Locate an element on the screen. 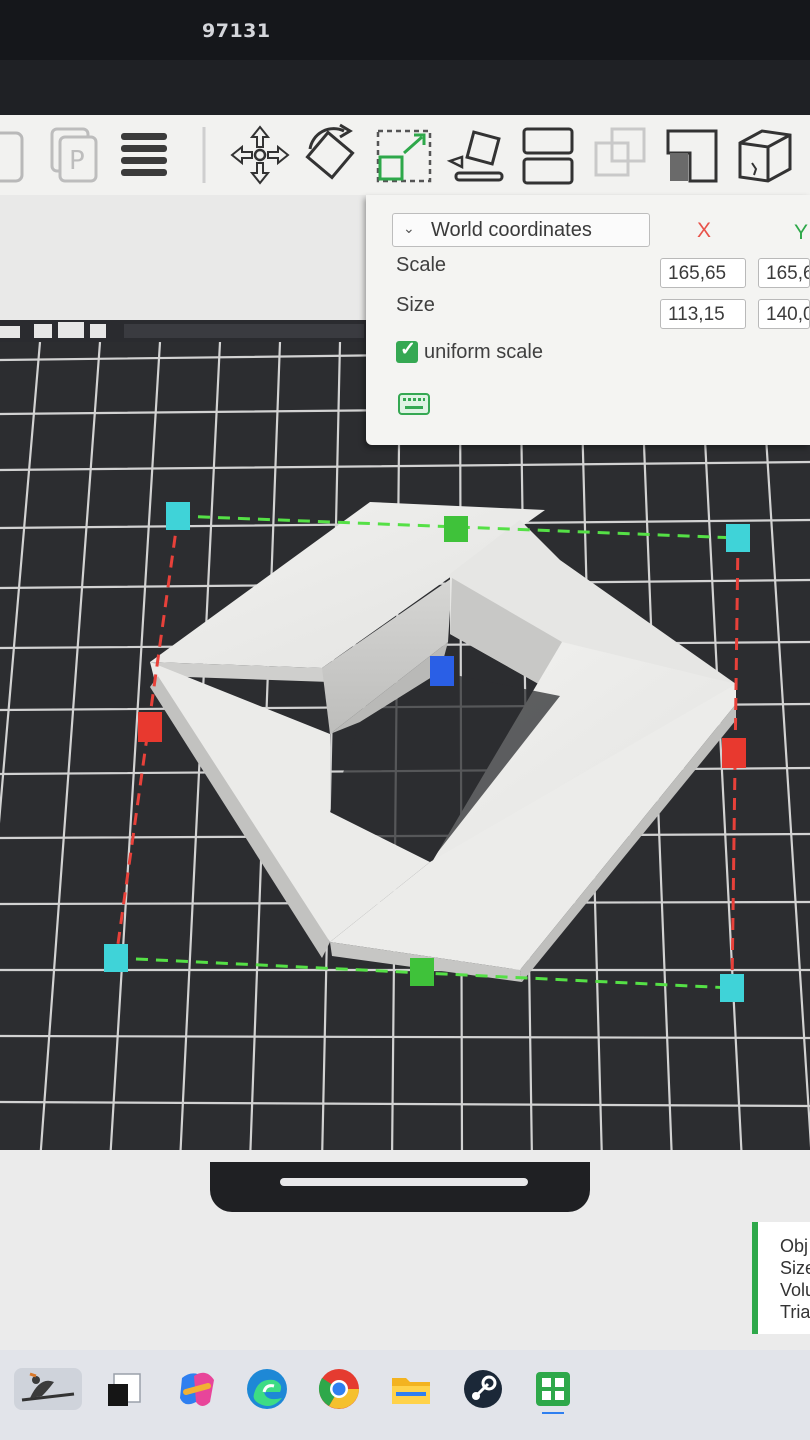 The image size is (810, 1440). viewport-bottom-notch is located at coordinates (400, 1187).